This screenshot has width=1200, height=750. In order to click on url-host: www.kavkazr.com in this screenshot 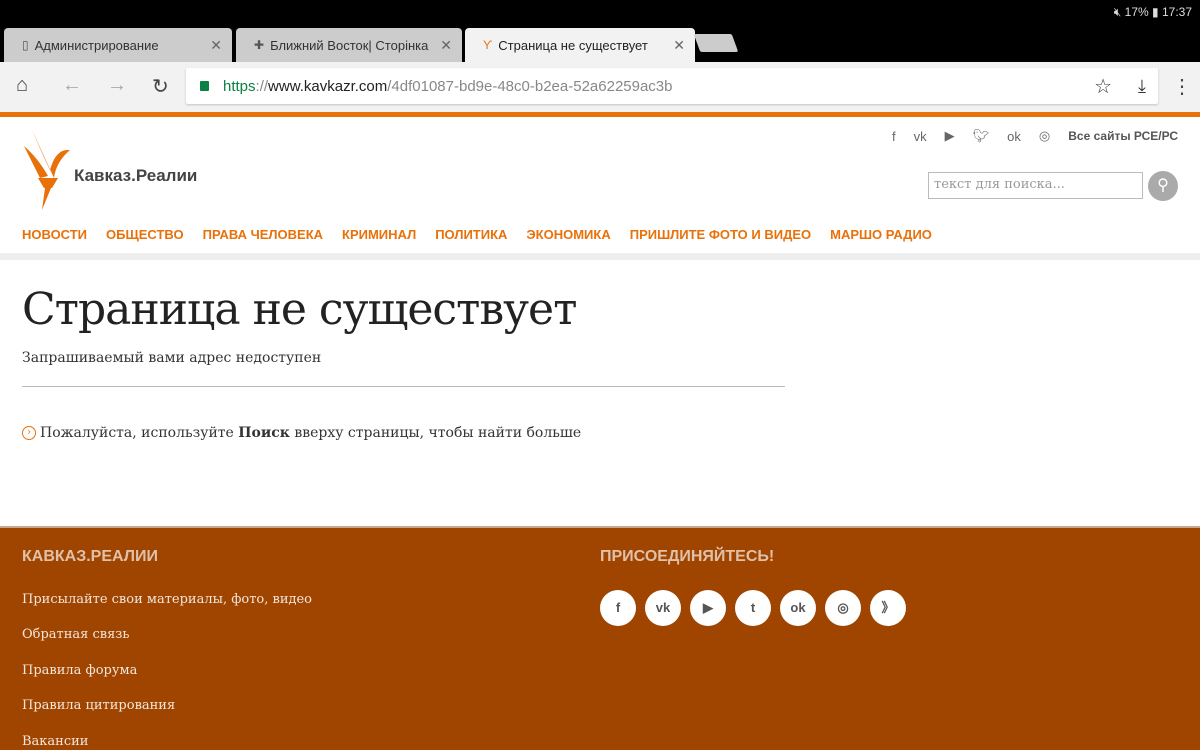, I will do `click(328, 86)`.